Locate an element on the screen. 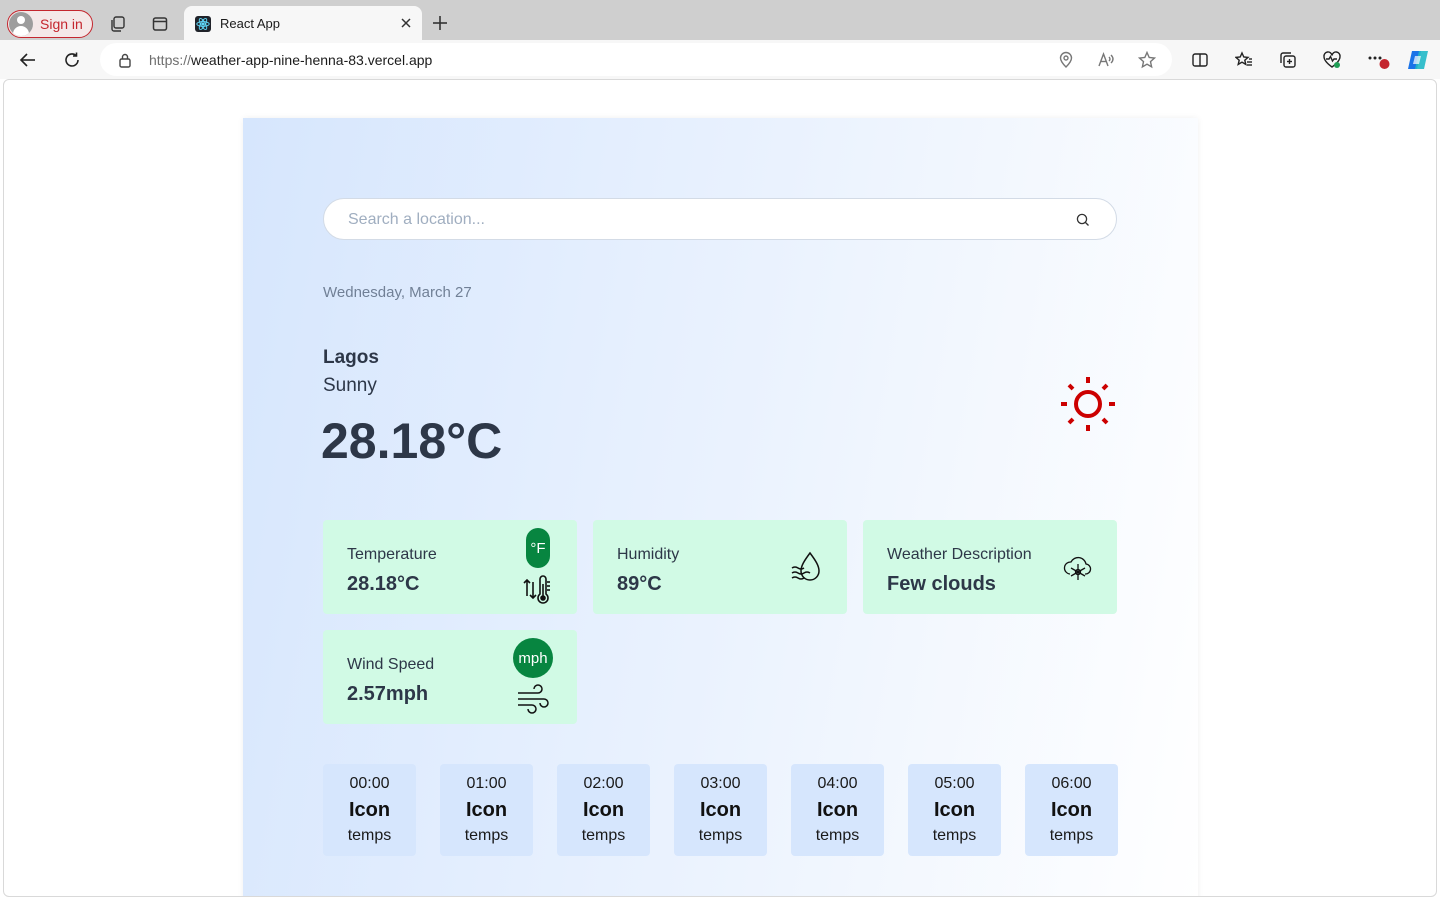 The image size is (1440, 900). sign-in-button: Sign in is located at coordinates (50, 24).